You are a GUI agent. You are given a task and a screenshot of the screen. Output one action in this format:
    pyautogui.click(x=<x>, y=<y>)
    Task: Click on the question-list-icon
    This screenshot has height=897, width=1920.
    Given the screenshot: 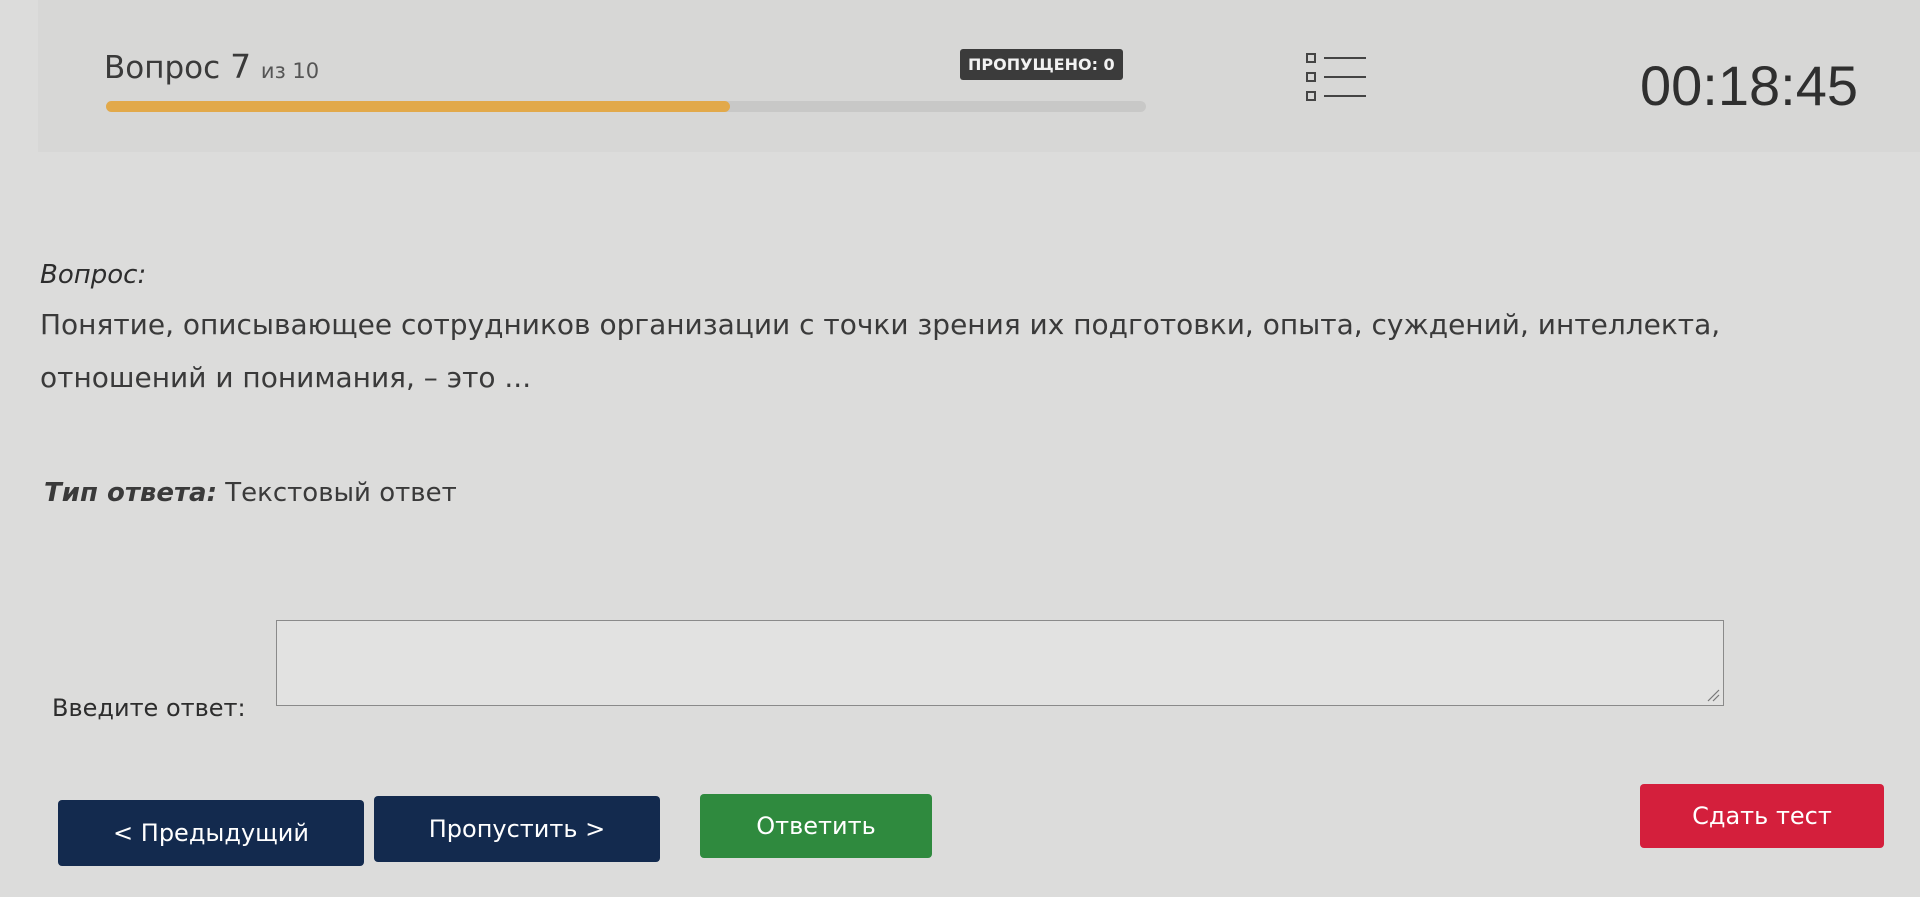 What is the action you would take?
    pyautogui.click(x=1336, y=80)
    